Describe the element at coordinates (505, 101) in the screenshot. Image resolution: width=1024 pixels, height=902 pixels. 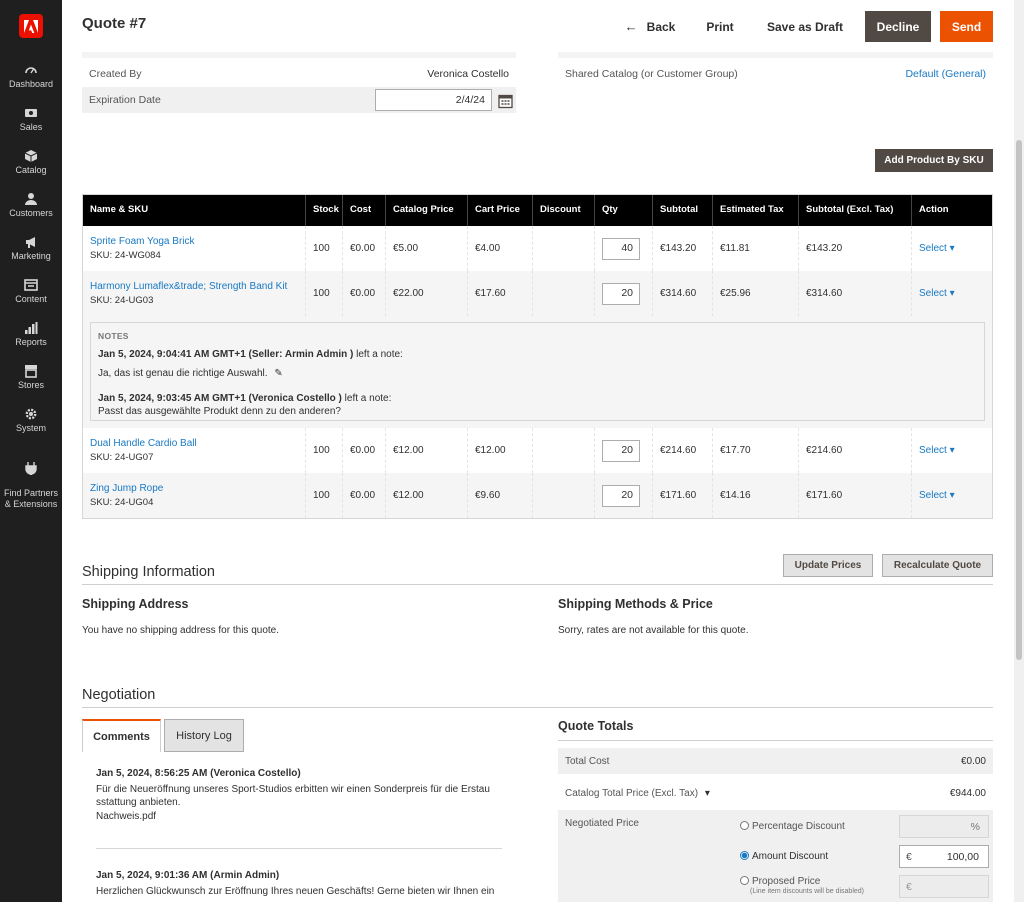
I see `calendar-icon` at that location.